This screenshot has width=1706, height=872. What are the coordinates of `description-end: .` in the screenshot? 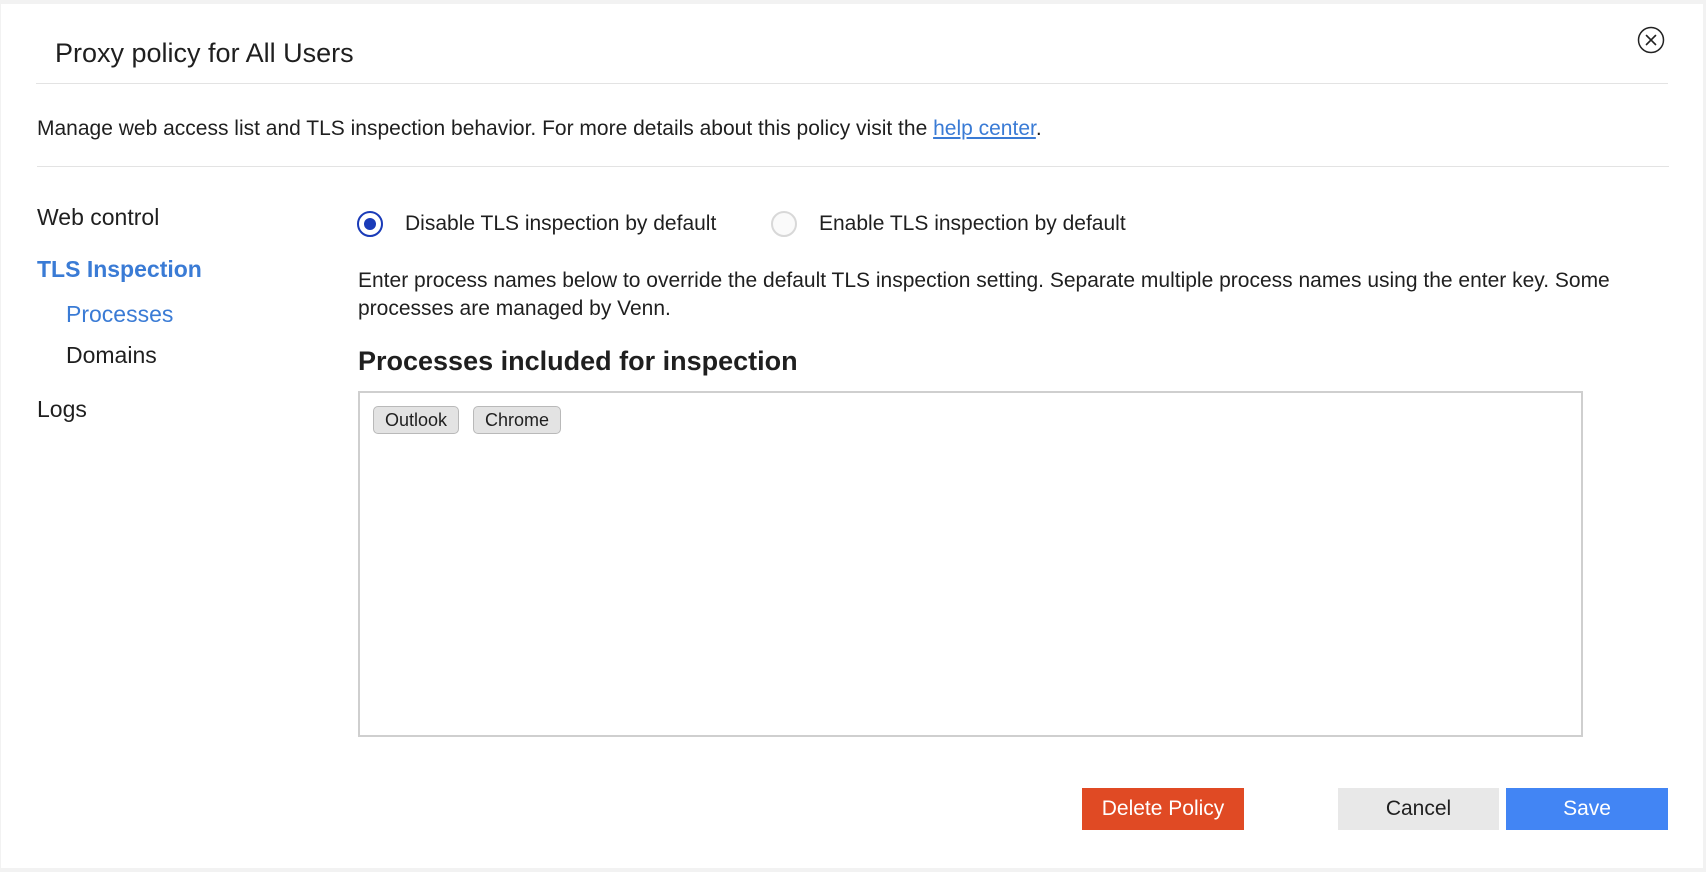 It's located at (1038, 128).